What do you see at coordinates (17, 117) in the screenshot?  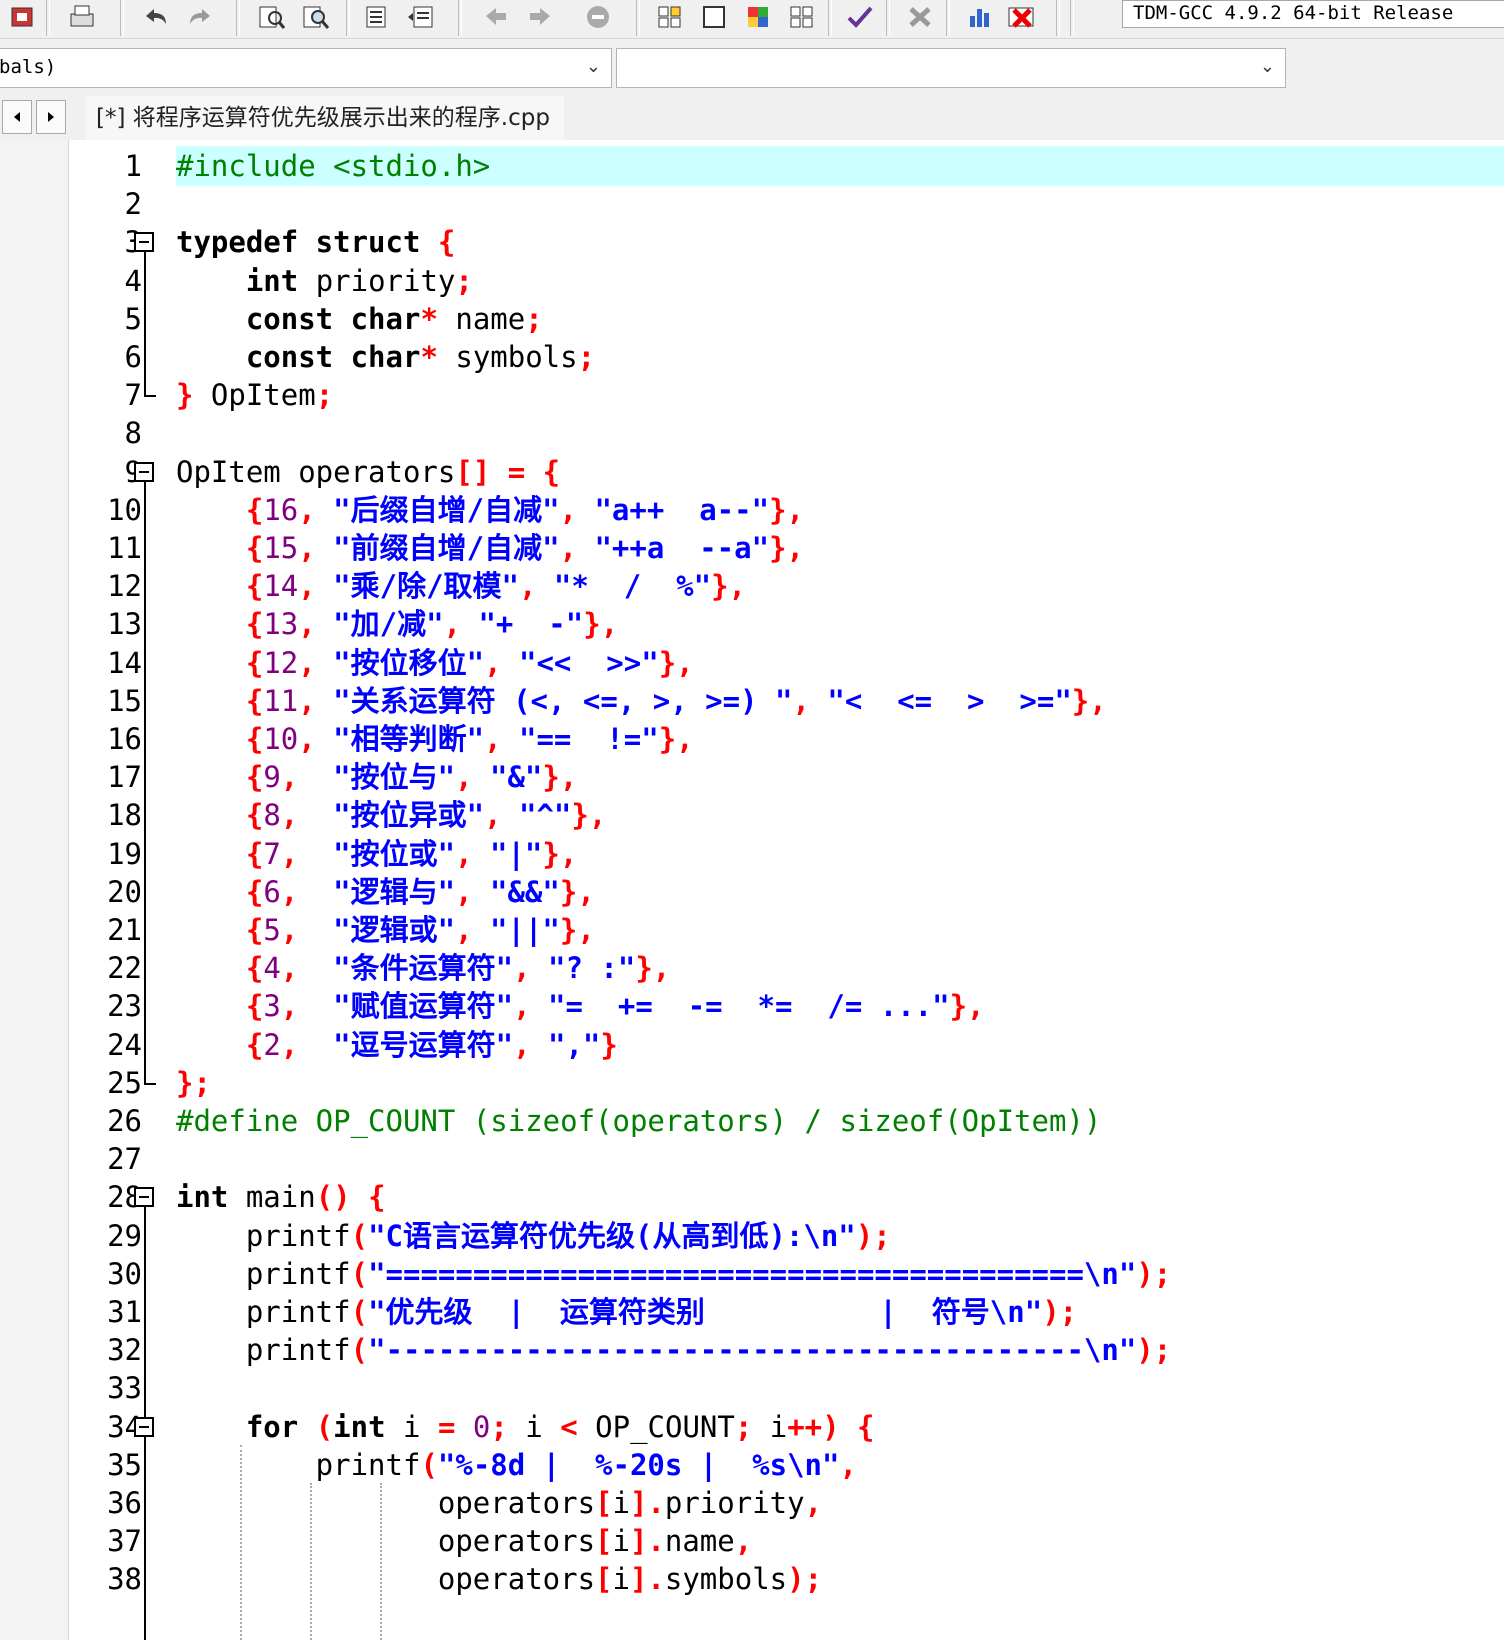 I see `tab-scroll-left-button` at bounding box center [17, 117].